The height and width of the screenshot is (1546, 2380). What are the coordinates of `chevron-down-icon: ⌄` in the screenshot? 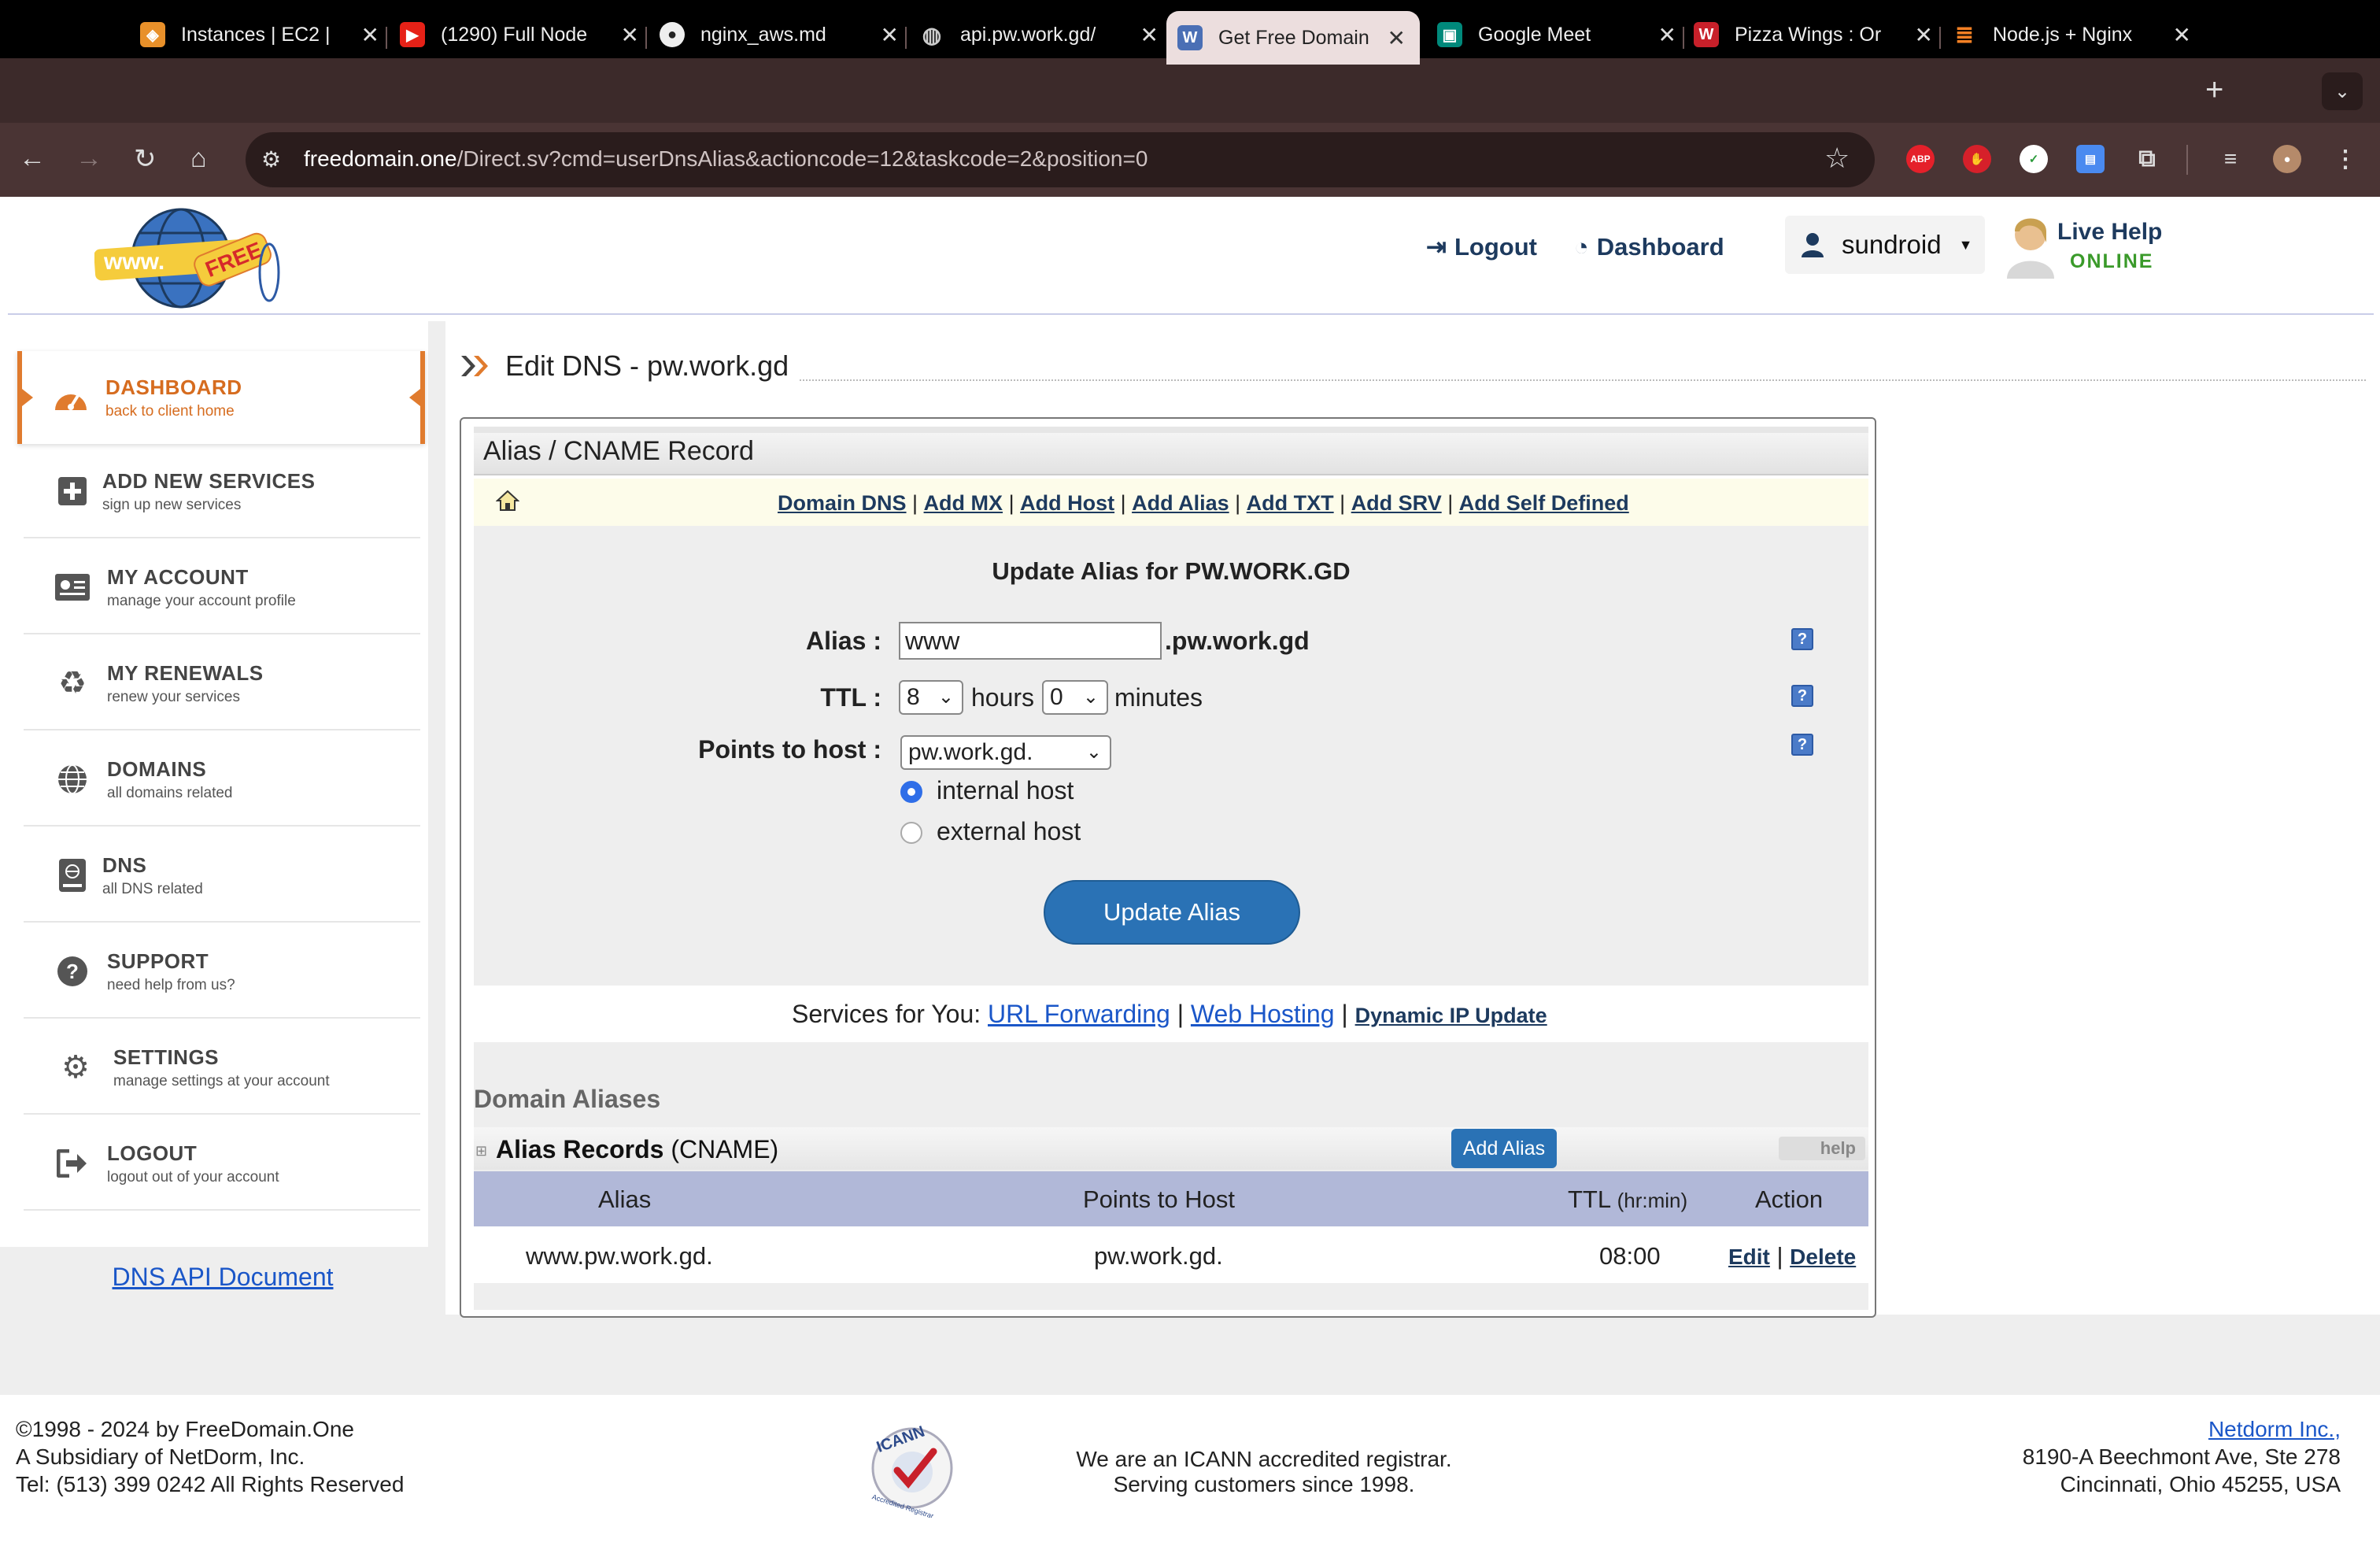 It's located at (1093, 753).